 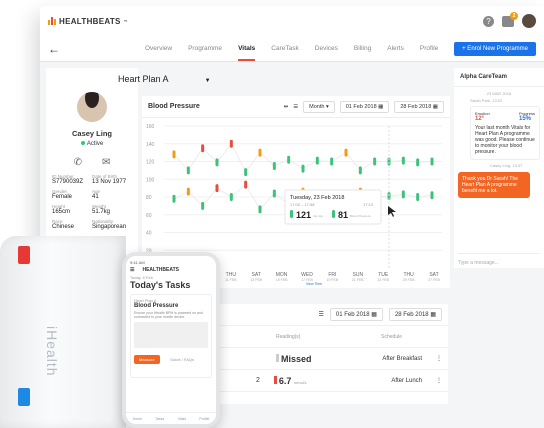 I want to click on y-tick-label: 120, so click(x=150, y=163).